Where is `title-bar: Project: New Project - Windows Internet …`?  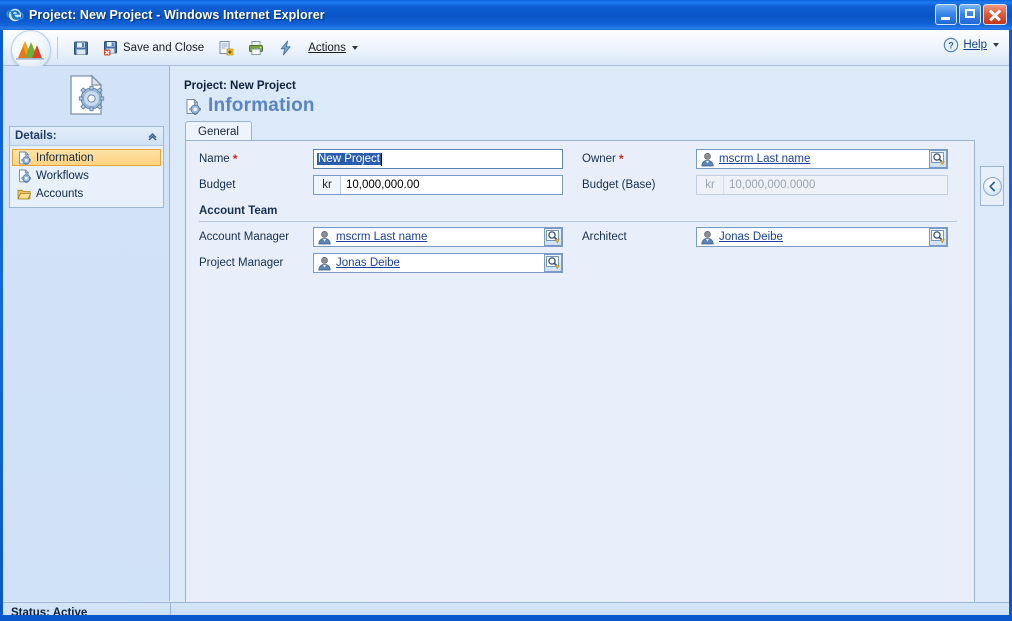
title-bar: Project: New Project - Windows Internet … is located at coordinates (506, 15).